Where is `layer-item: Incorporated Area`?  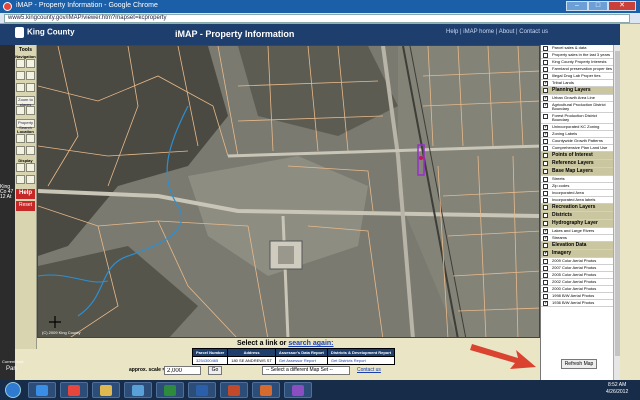 layer-item: Incorporated Area is located at coordinates (577, 193).